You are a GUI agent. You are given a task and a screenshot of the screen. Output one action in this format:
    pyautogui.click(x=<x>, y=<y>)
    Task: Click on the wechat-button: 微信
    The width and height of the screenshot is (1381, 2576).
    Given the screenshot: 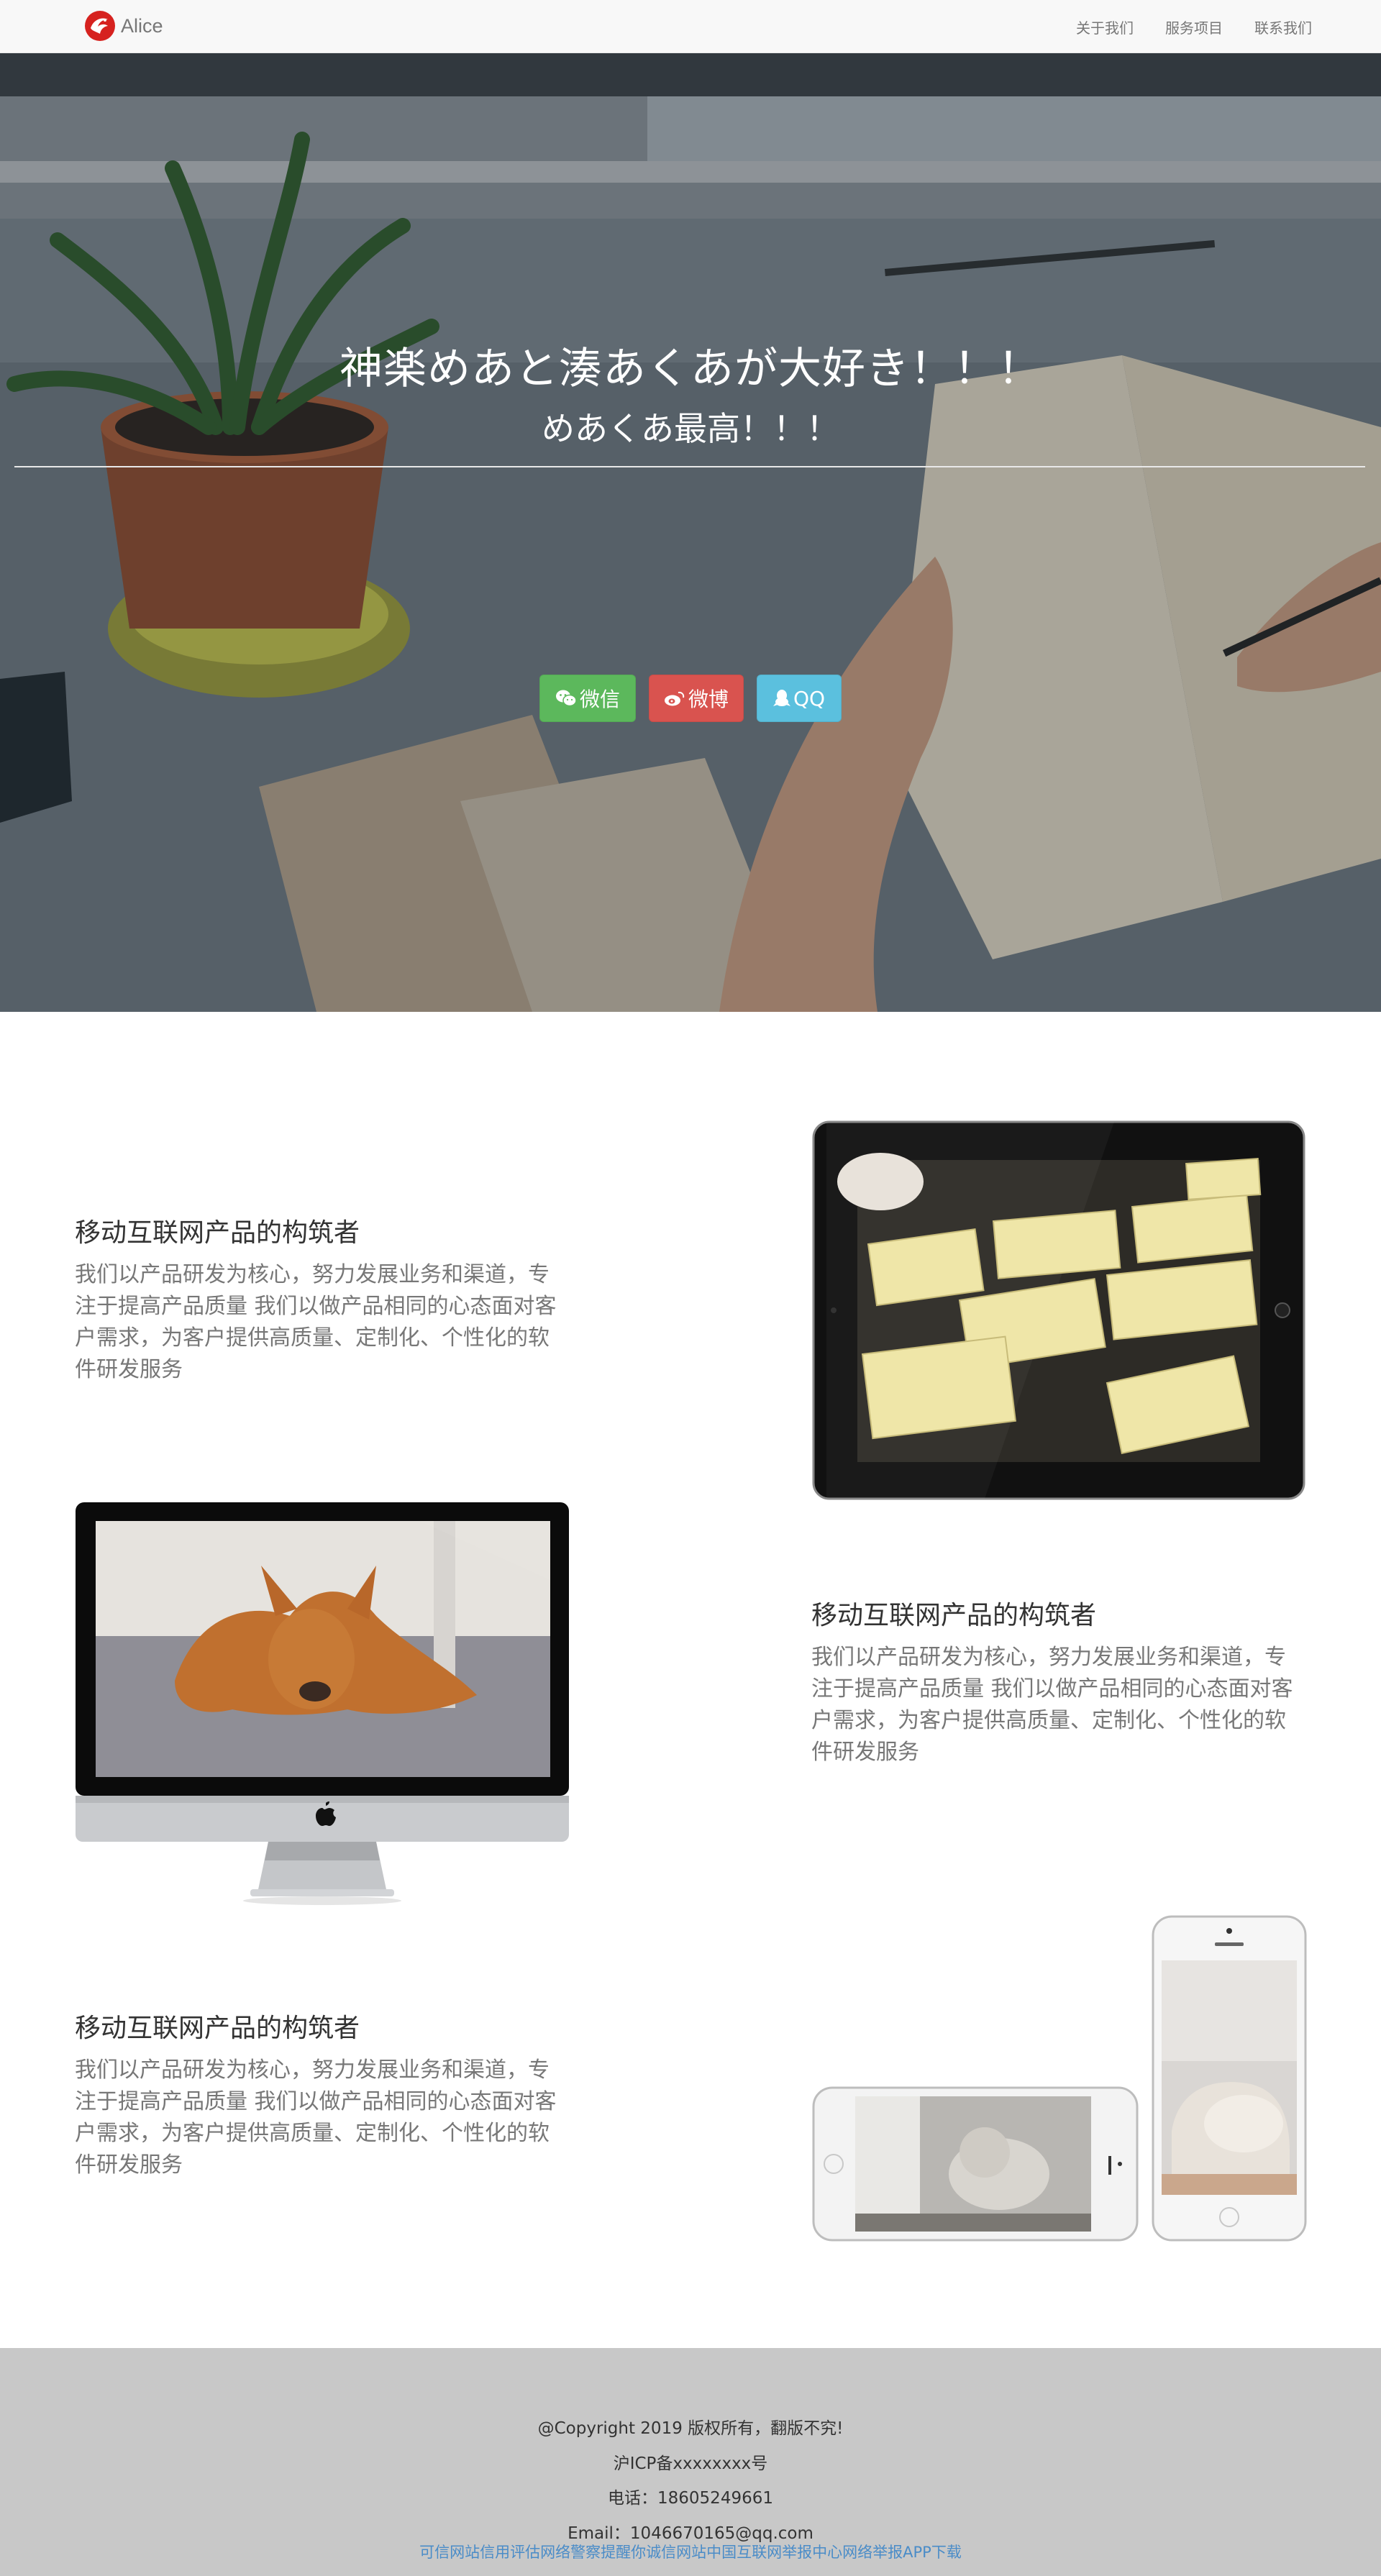 What is the action you would take?
    pyautogui.click(x=587, y=698)
    